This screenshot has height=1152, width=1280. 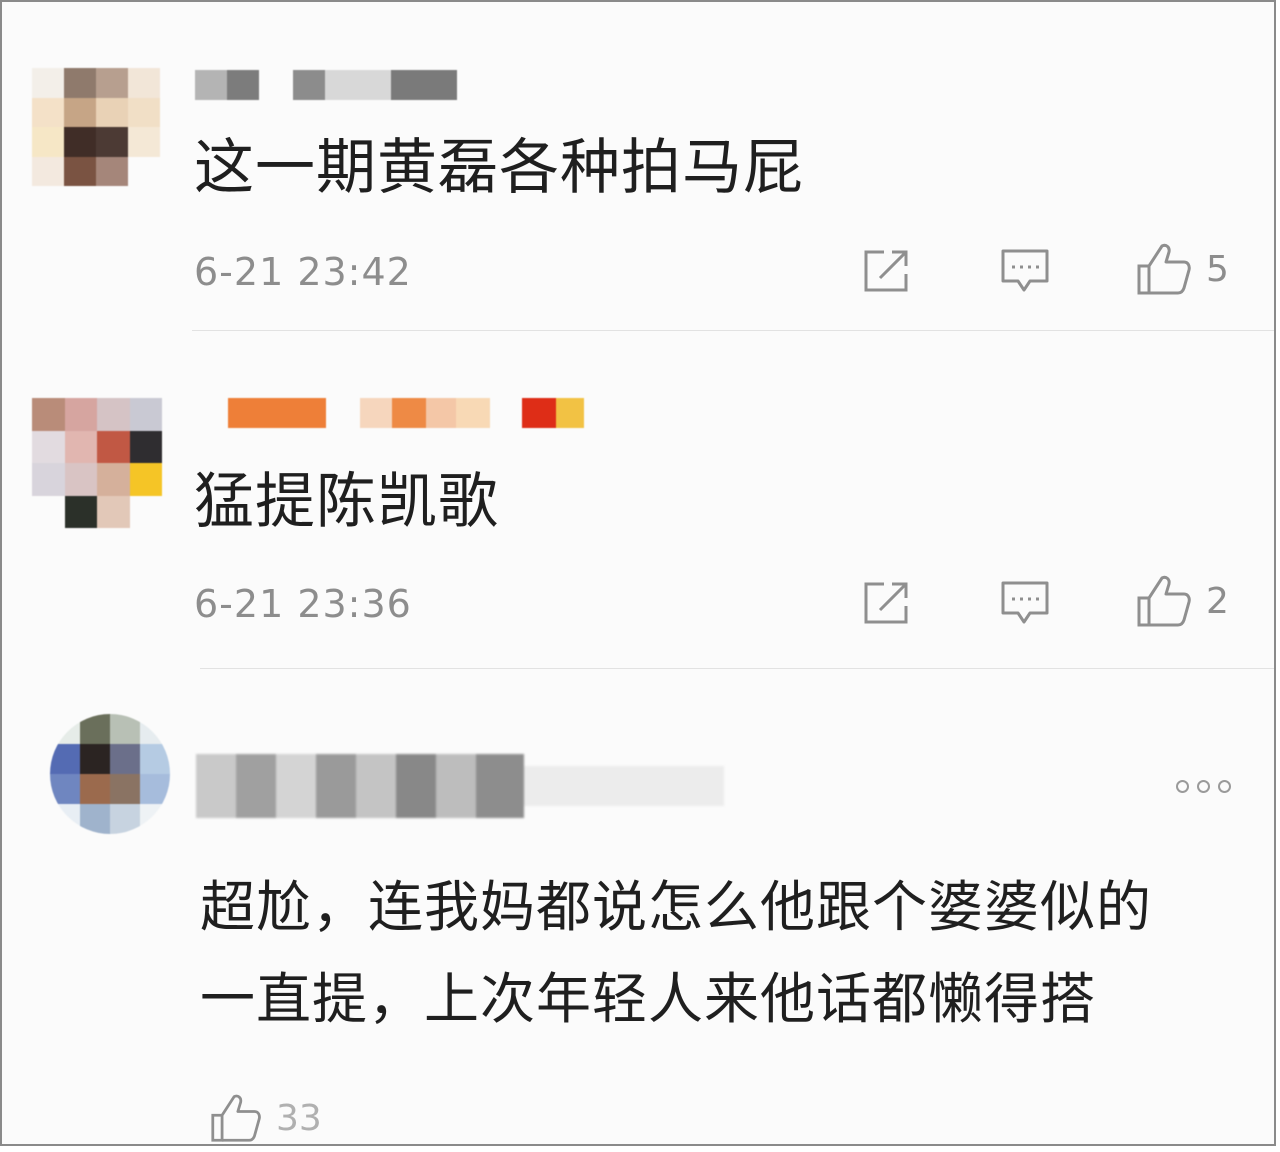 I want to click on comment-text: 猛提陈凯歌, so click(x=346, y=502).